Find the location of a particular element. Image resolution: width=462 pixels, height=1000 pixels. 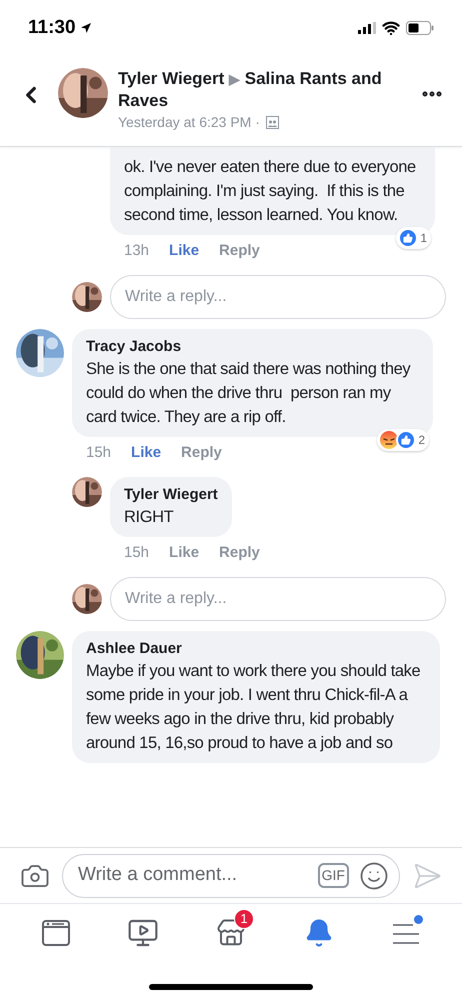

clock: 11:30 is located at coordinates (52, 28).